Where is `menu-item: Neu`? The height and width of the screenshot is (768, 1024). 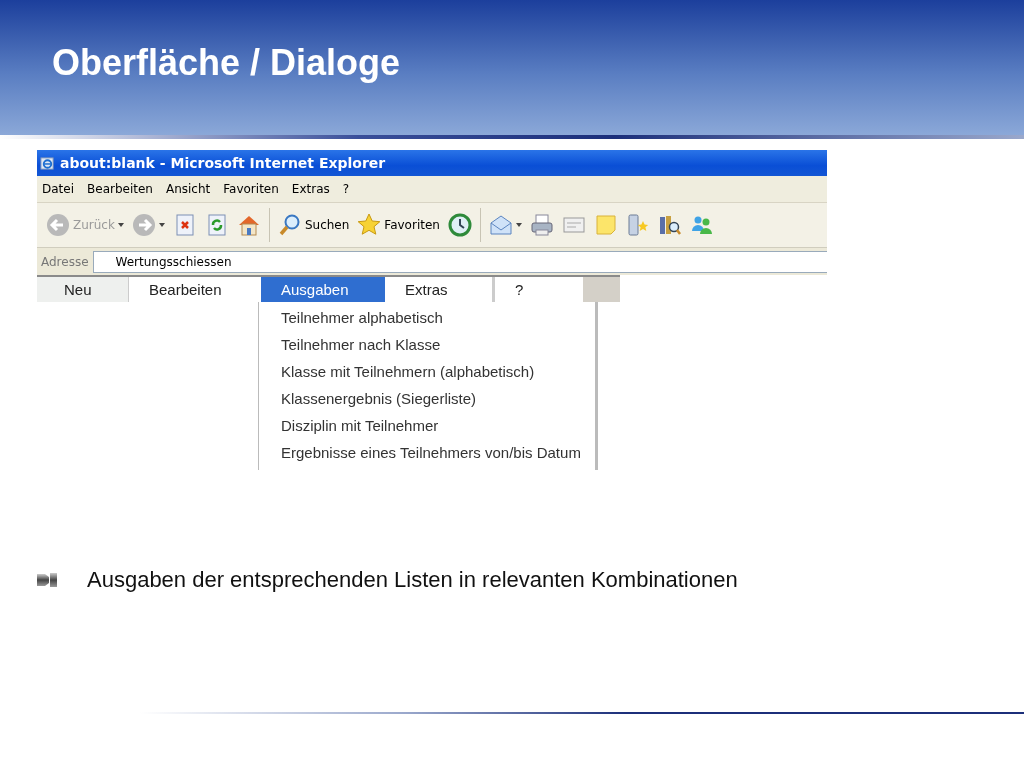
menu-item: Neu is located at coordinates (83, 289).